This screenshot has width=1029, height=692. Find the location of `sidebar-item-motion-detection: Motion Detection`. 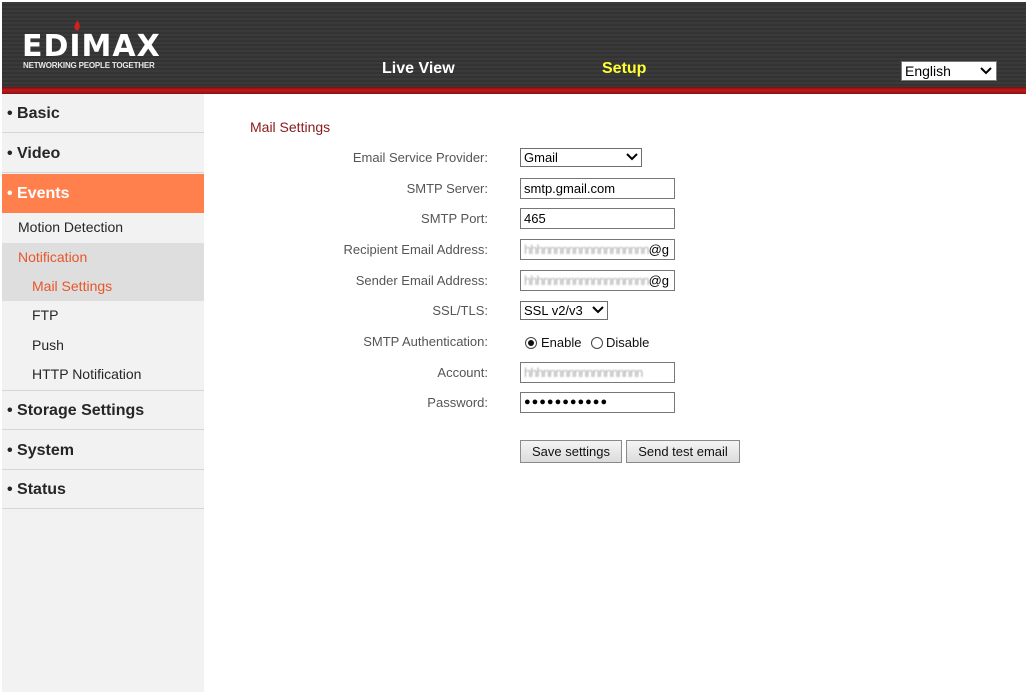

sidebar-item-motion-detection: Motion Detection is located at coordinates (103, 227).